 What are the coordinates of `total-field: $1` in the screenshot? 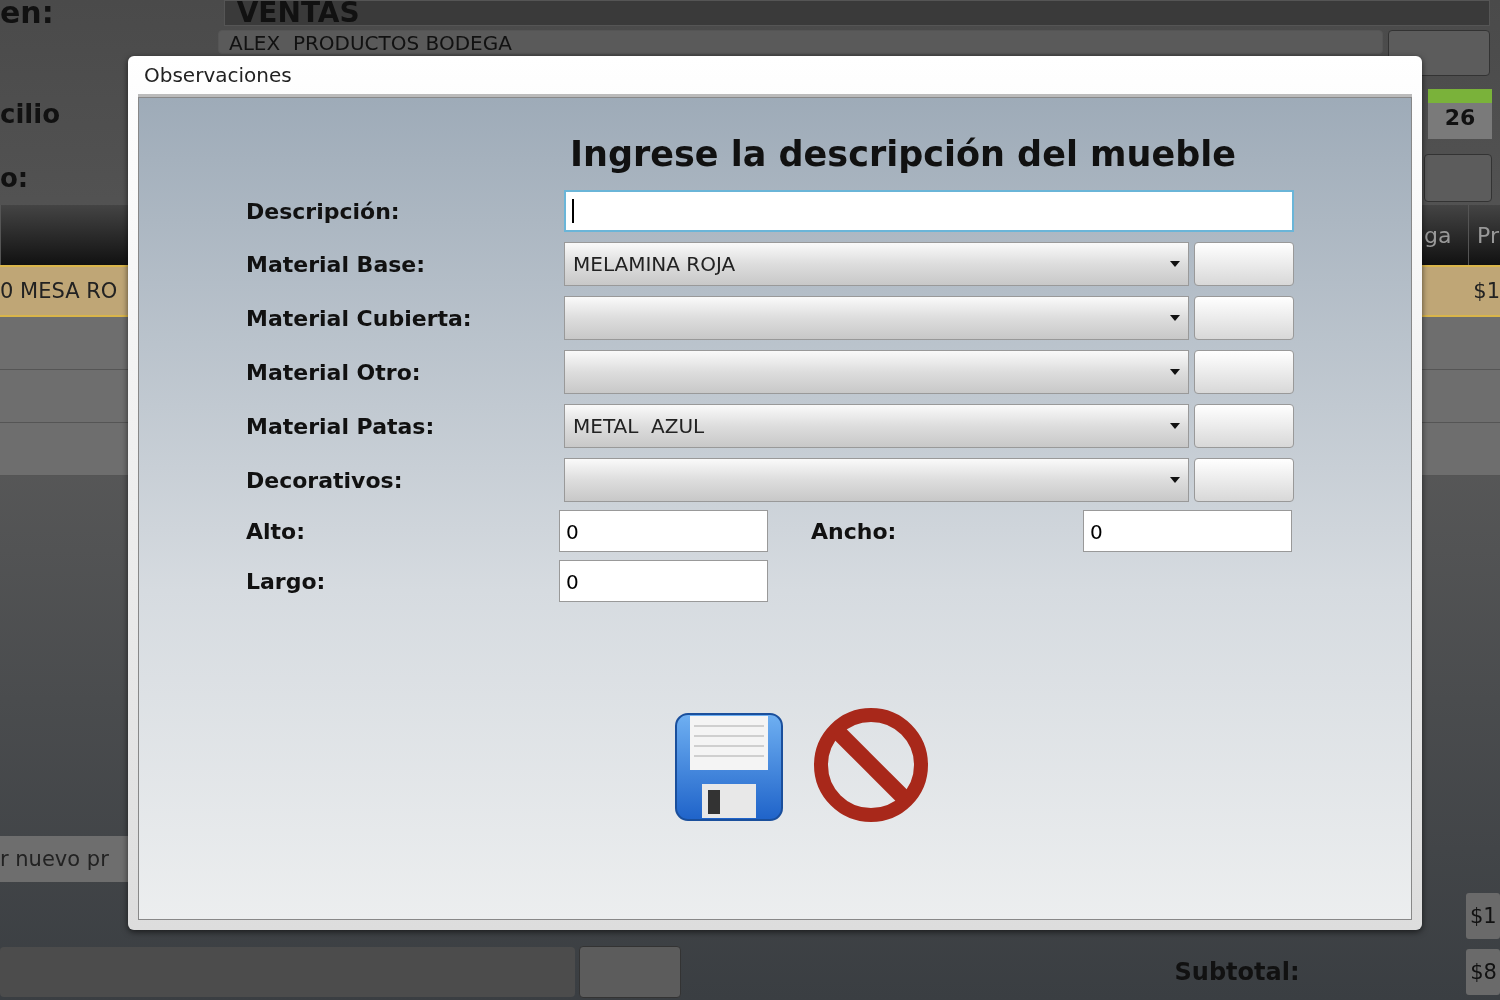 It's located at (1483, 916).